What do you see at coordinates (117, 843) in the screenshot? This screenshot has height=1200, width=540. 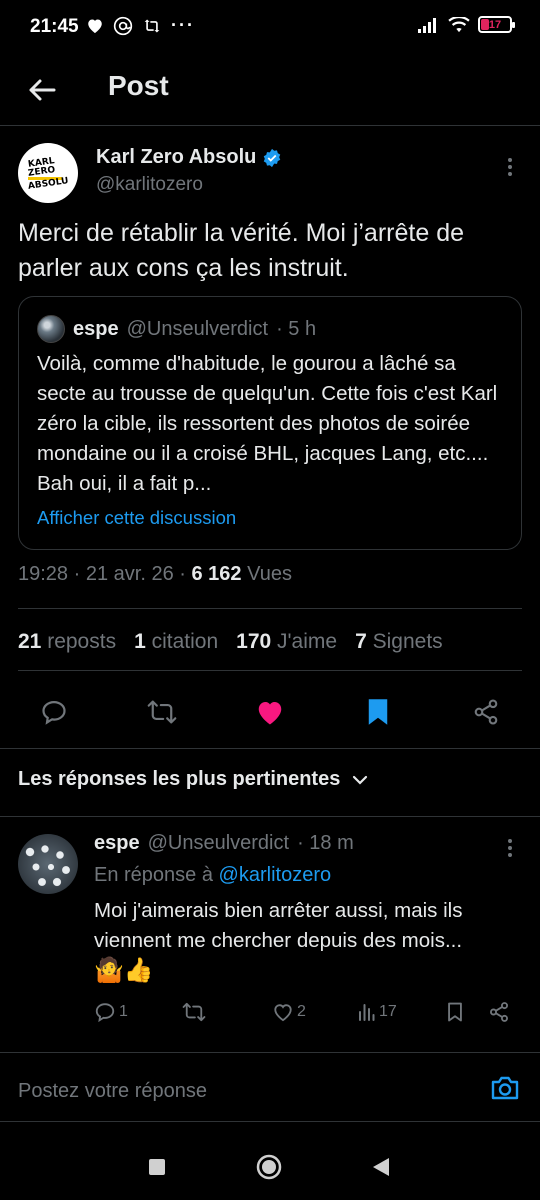 I see `reply-author-name: espe` at bounding box center [117, 843].